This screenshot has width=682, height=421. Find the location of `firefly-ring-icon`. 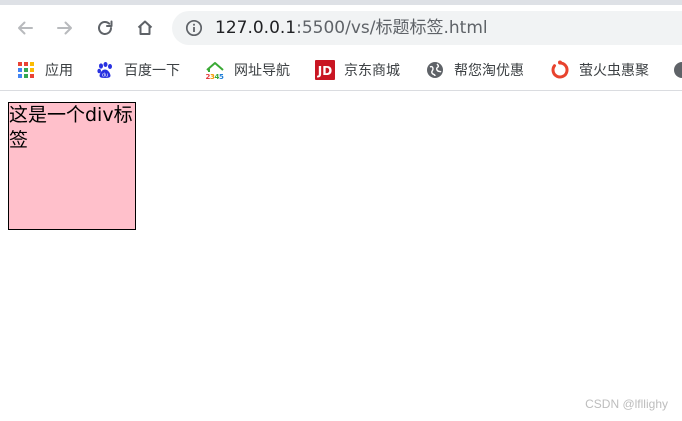

firefly-ring-icon is located at coordinates (560, 70).